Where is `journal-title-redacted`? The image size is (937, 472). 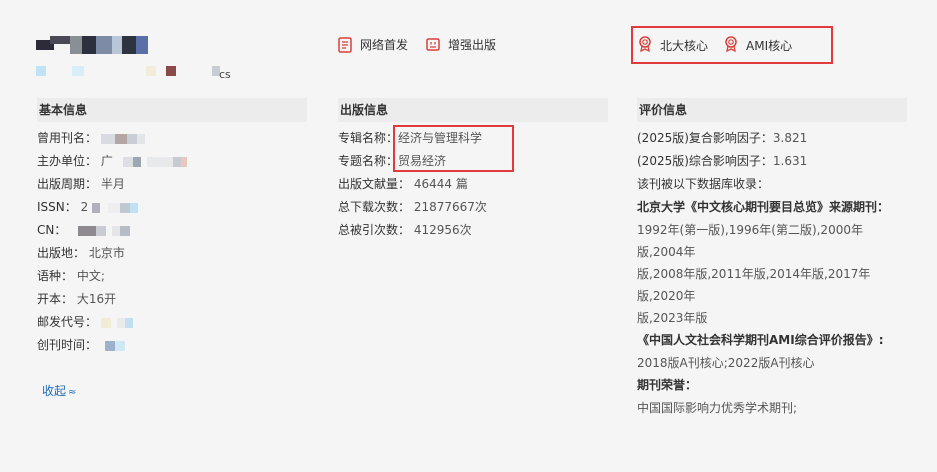
journal-title-redacted is located at coordinates (92, 46).